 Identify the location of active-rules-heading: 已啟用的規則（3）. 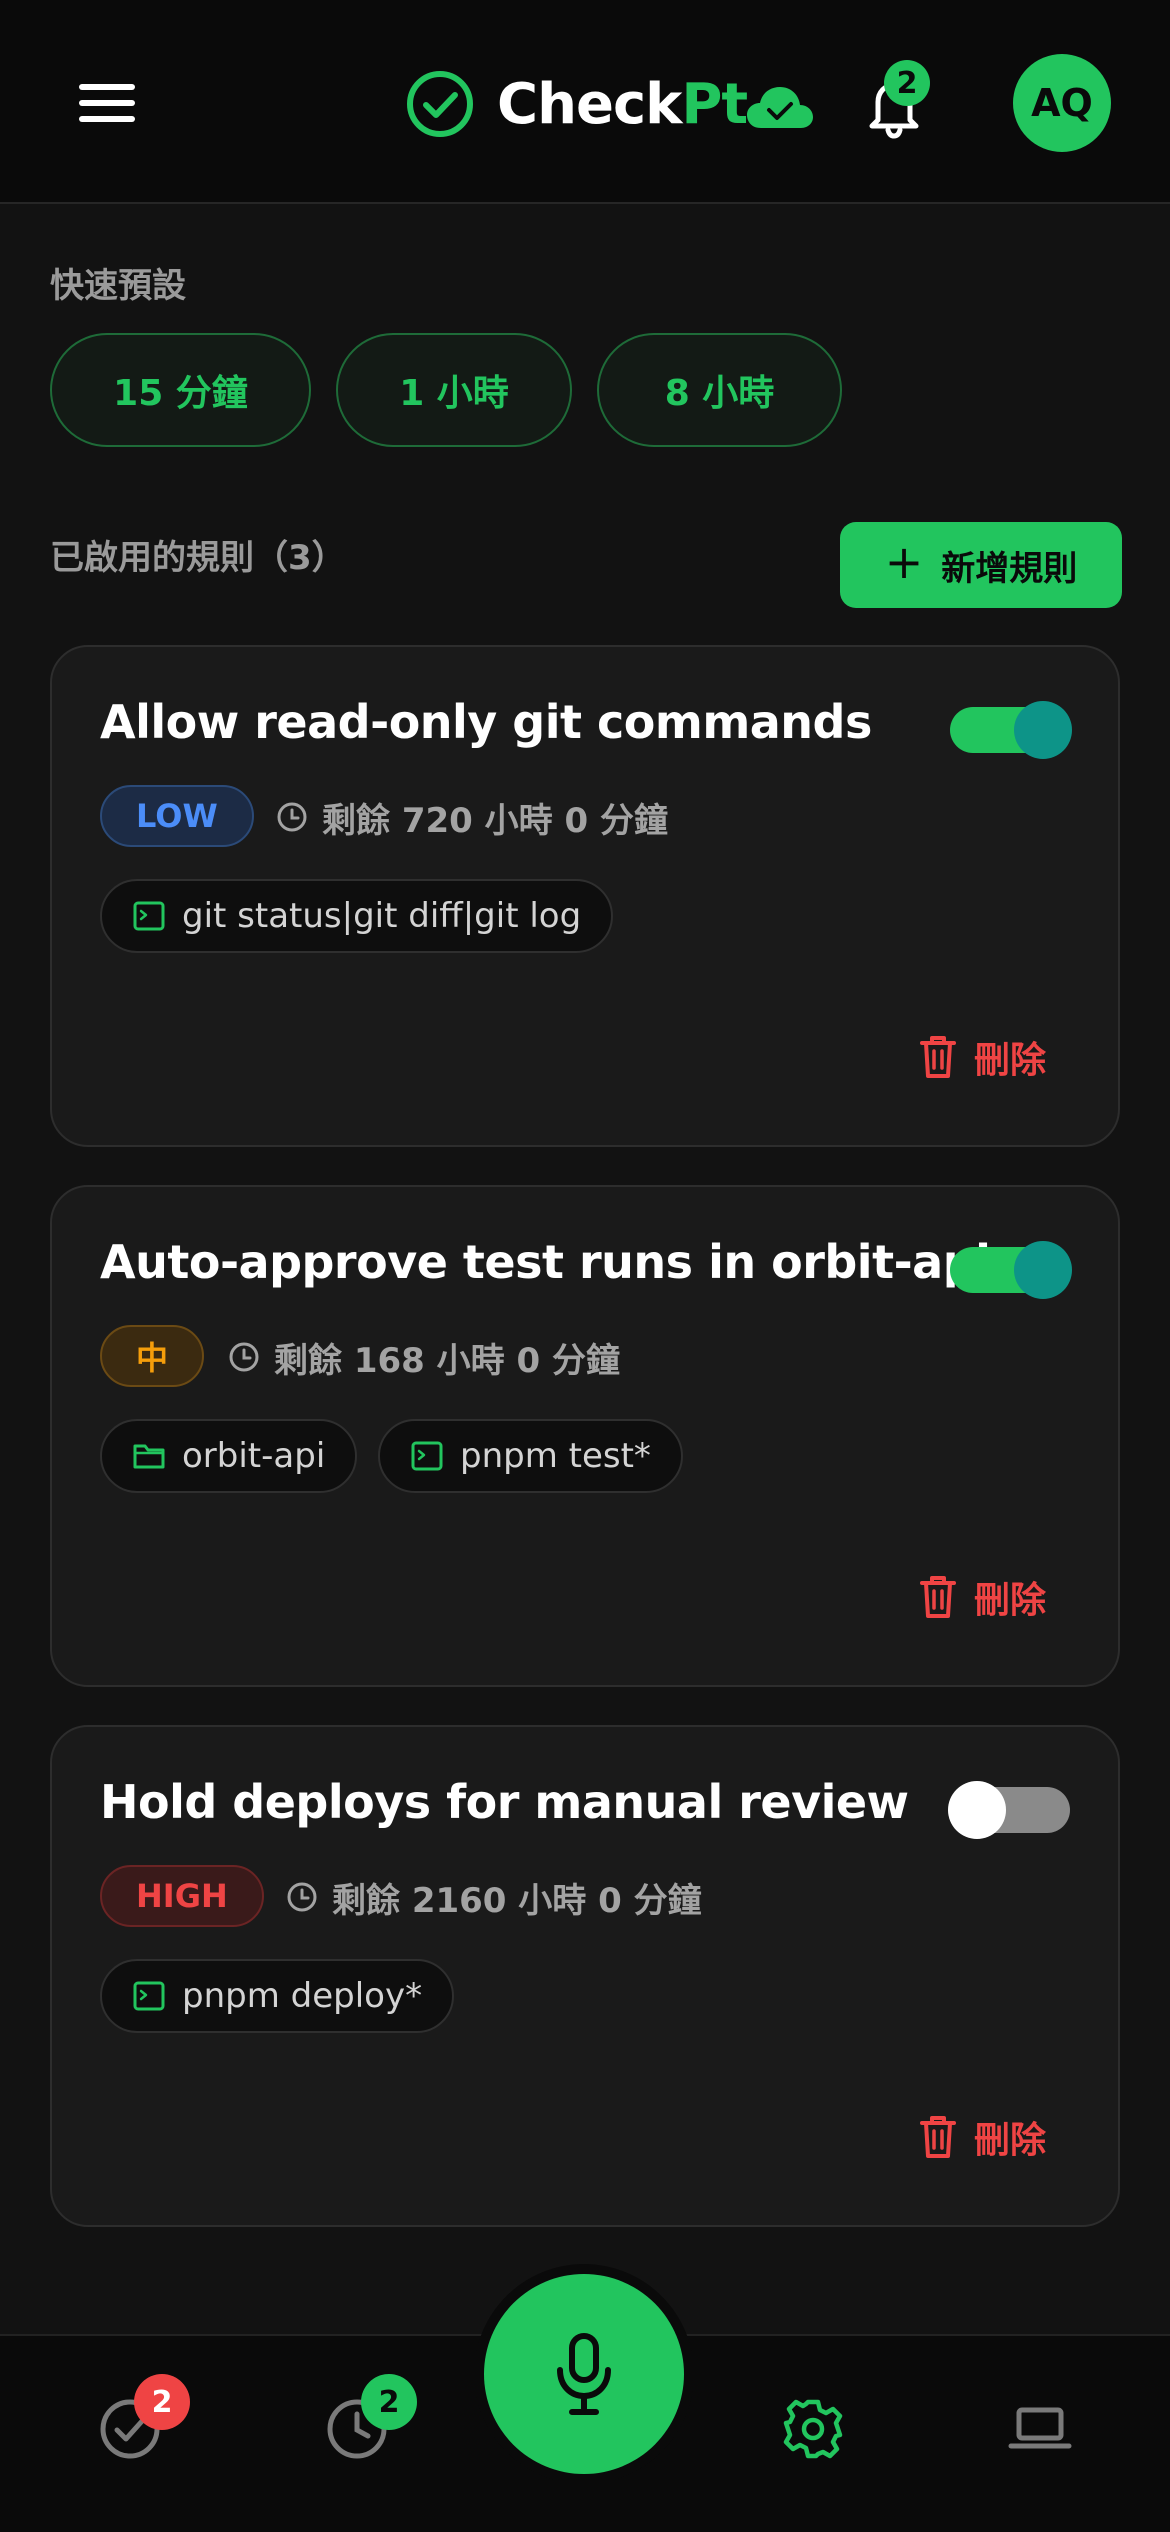
(198, 558).